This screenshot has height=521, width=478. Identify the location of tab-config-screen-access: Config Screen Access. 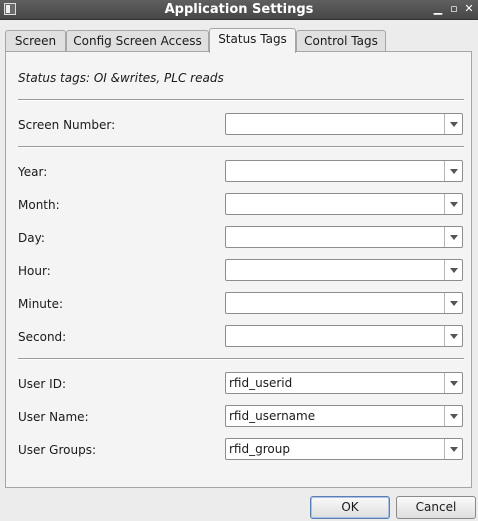
(137, 41).